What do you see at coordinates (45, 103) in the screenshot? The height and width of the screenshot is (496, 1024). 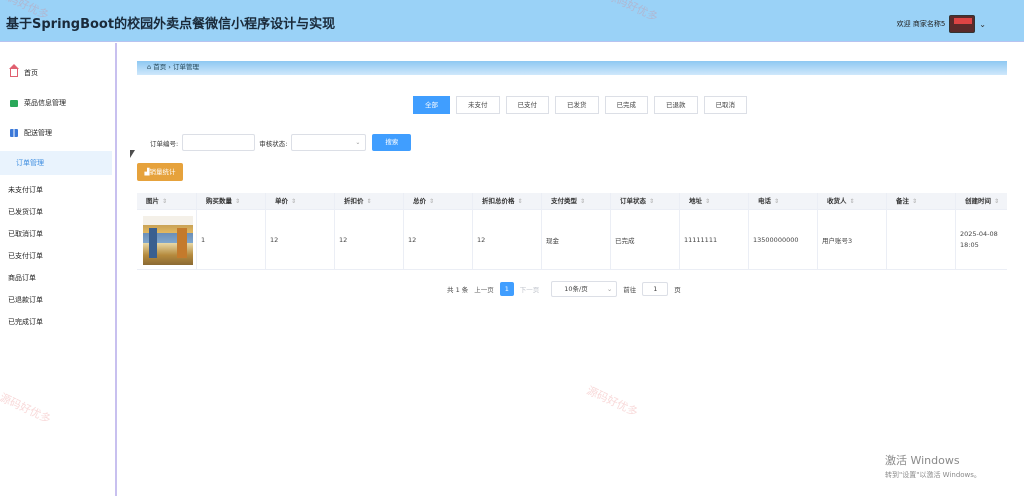 I see `sidebar-item-label: 菜品信息管理` at bounding box center [45, 103].